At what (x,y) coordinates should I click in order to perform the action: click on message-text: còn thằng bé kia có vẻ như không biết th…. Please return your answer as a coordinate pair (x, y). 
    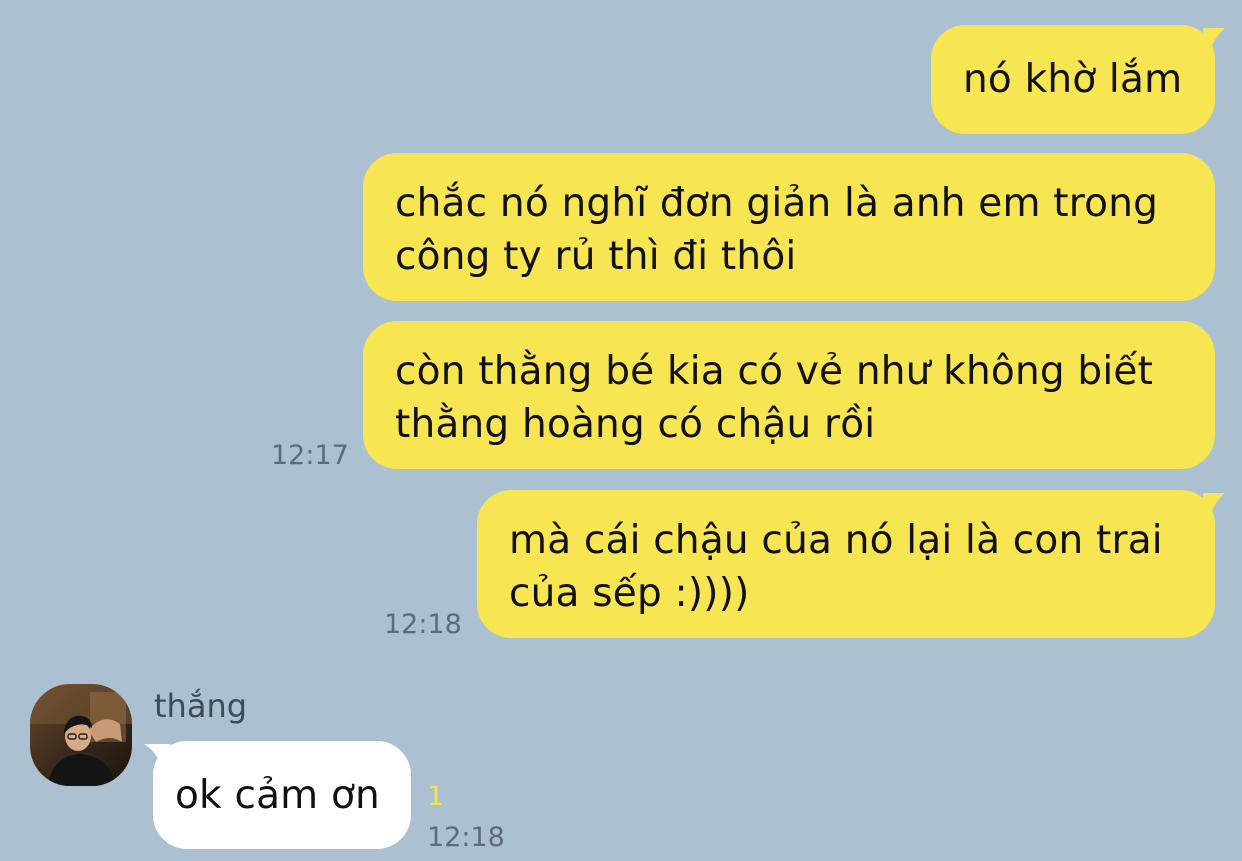
    Looking at the image, I should click on (774, 398).